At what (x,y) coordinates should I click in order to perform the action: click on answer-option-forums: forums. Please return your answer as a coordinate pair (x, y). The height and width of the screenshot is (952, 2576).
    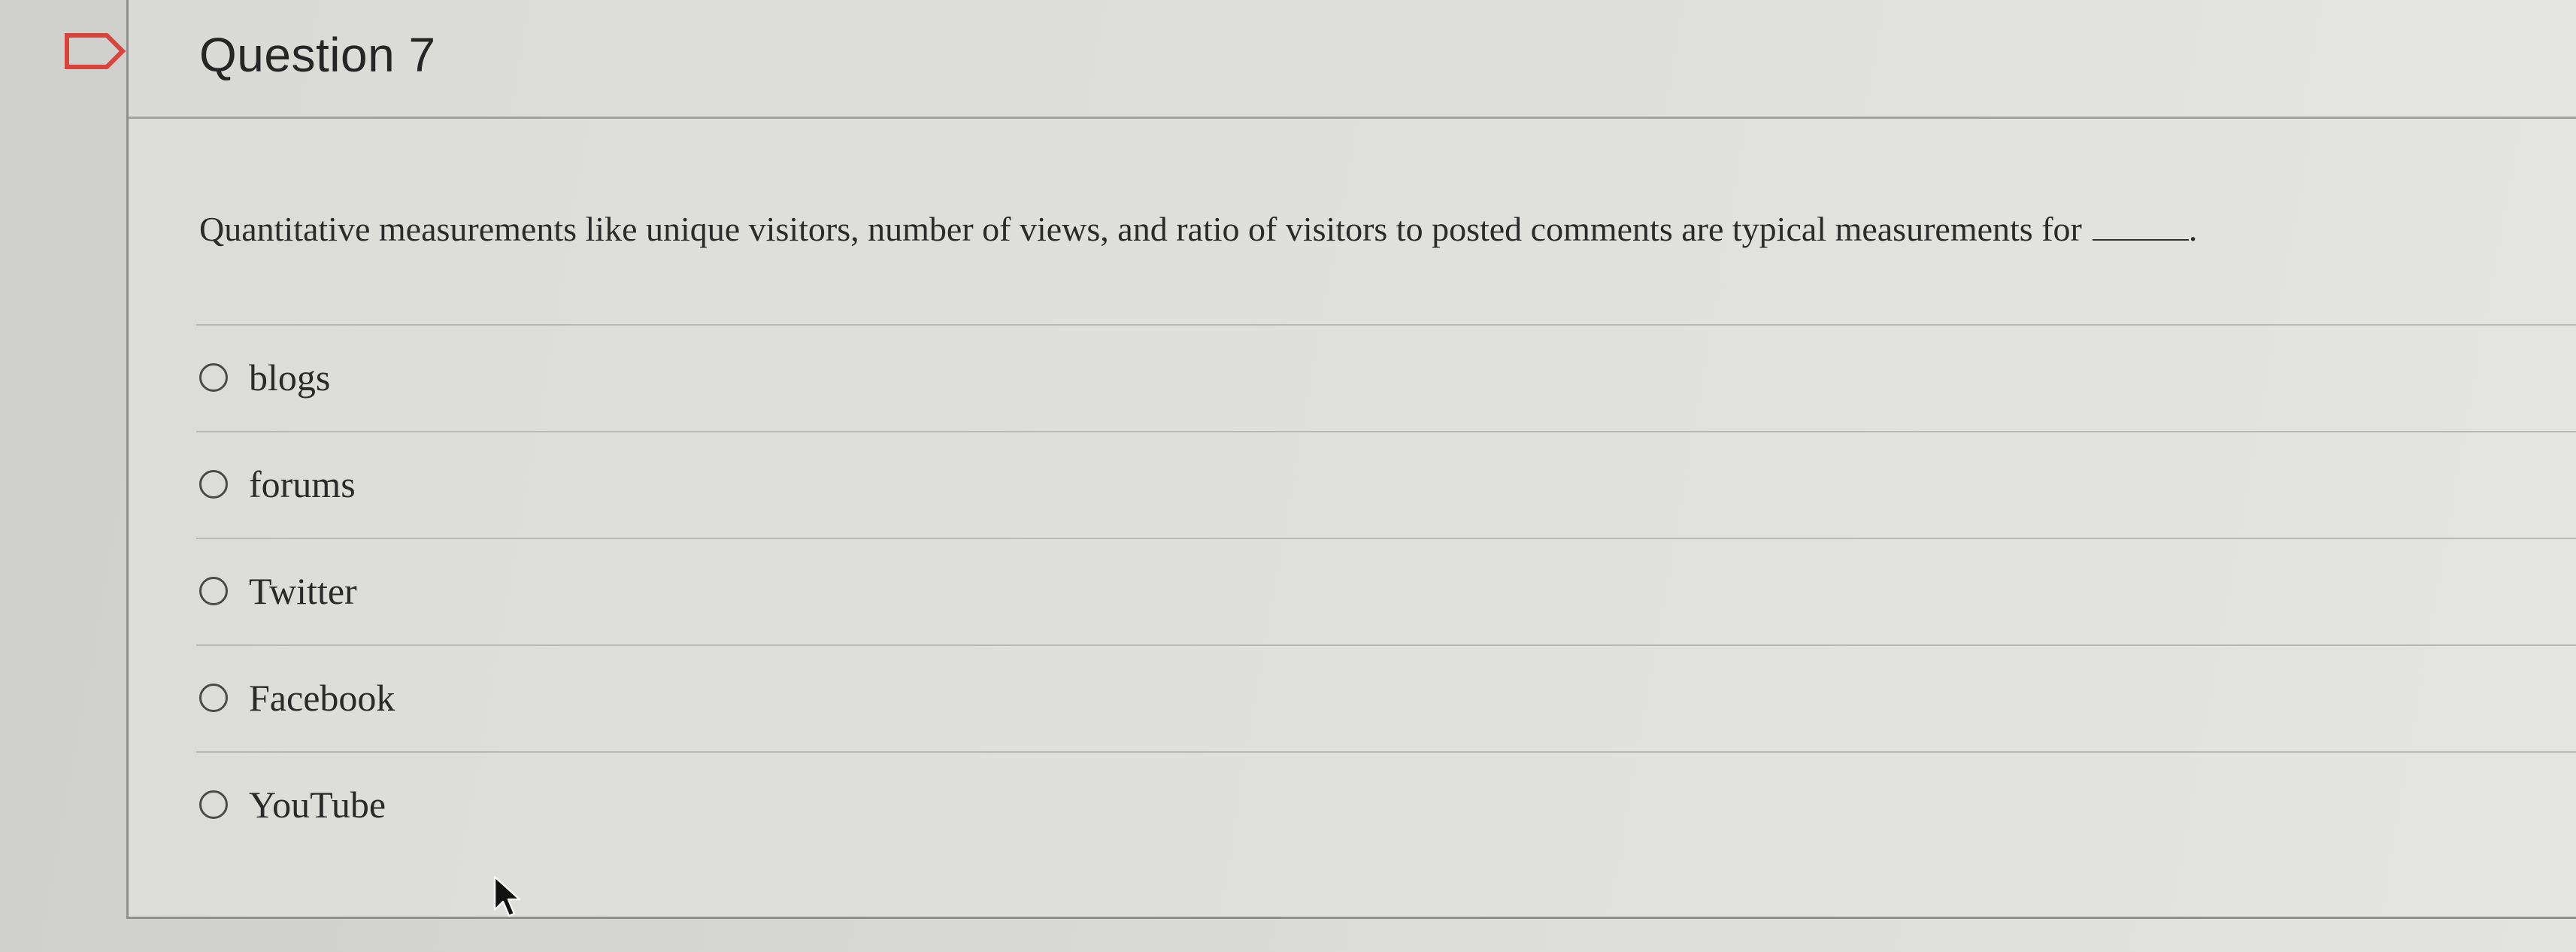
    Looking at the image, I should click on (277, 484).